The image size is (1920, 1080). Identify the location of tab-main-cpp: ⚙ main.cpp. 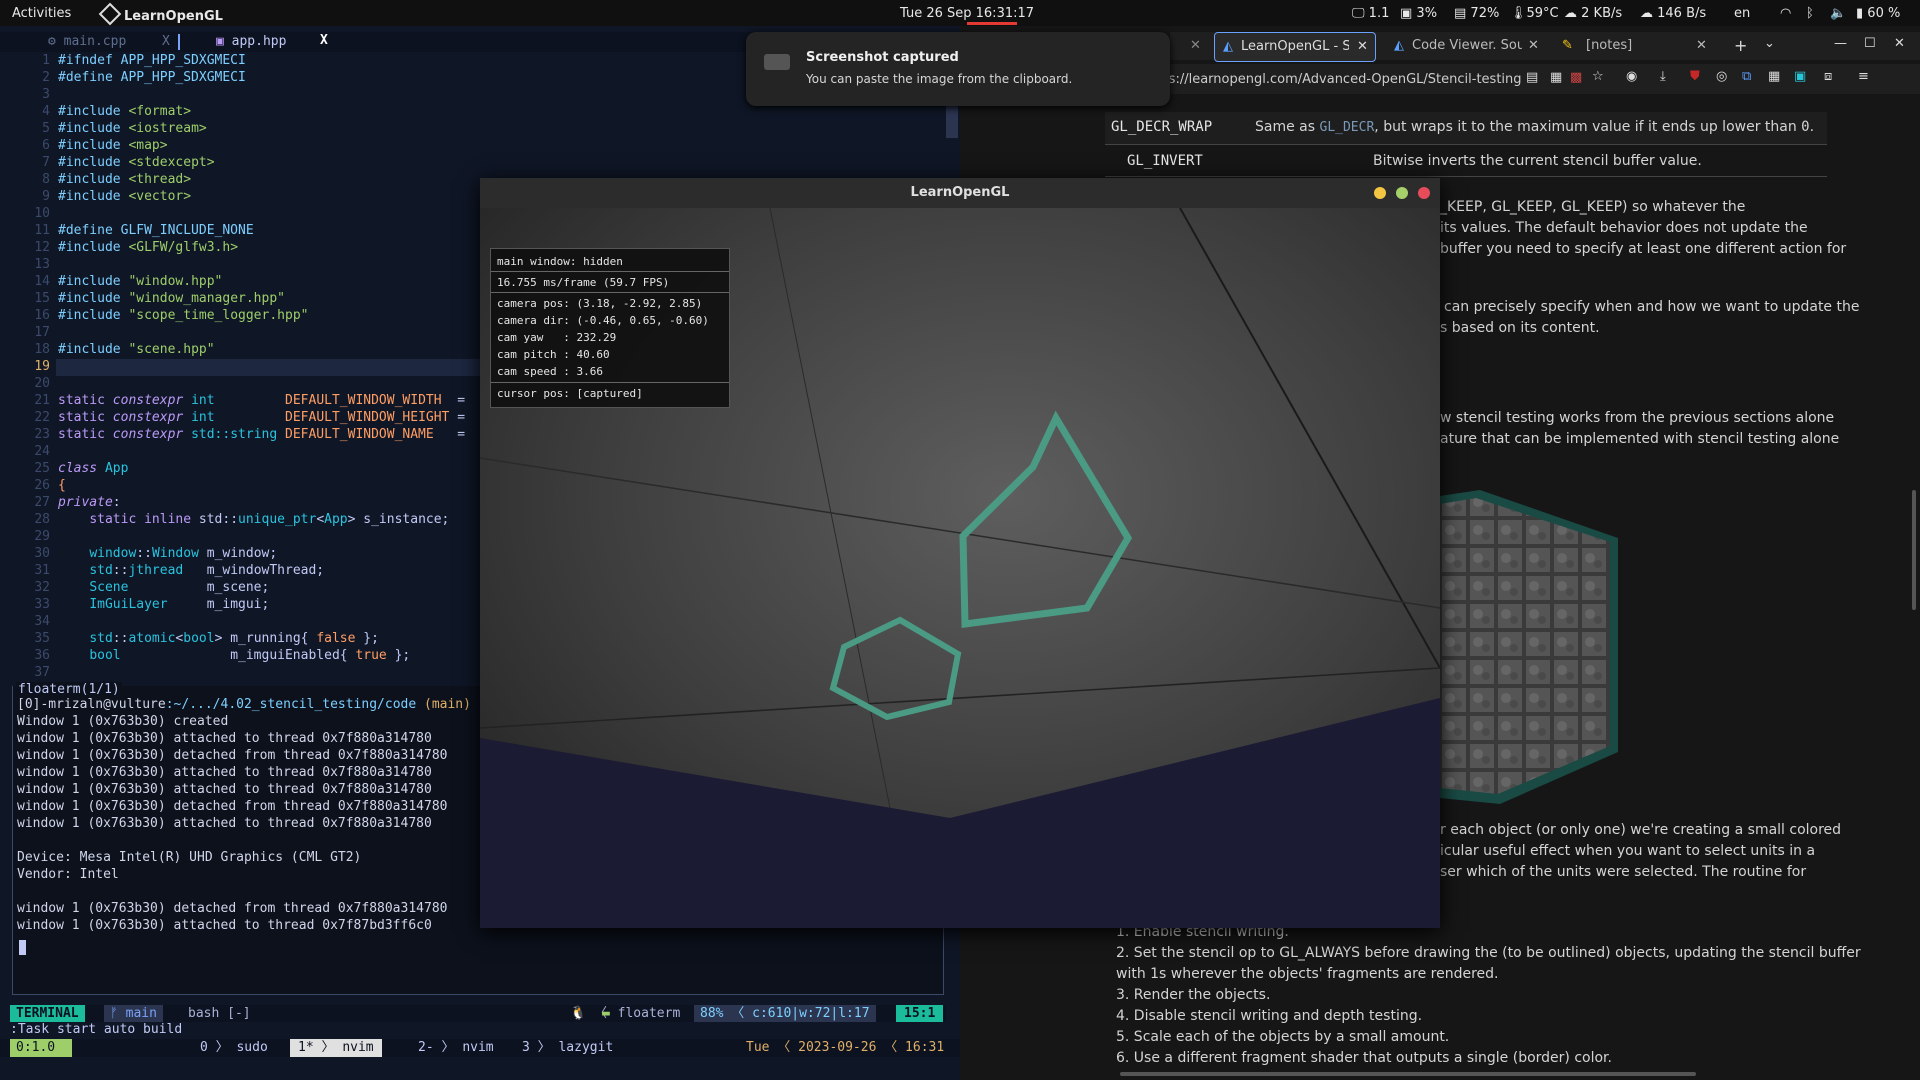
(87, 41).